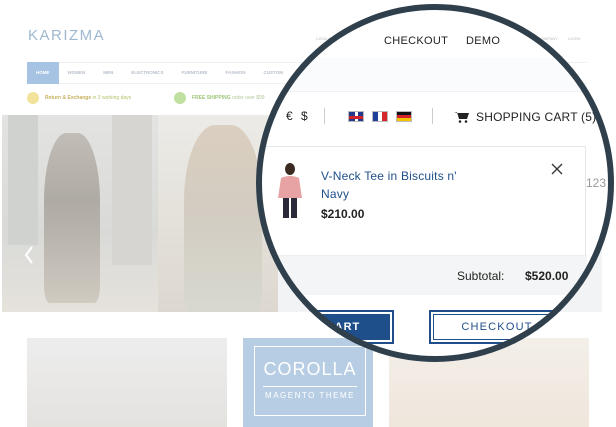 Image resolution: width=616 pixels, height=427 pixels. What do you see at coordinates (66, 35) in the screenshot?
I see `store-logo: KARIZMA` at bounding box center [66, 35].